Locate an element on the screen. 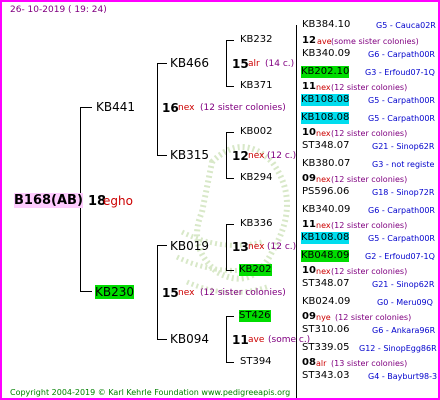  ggp-queen-note: (some sister colonies) is located at coordinates (375, 41).